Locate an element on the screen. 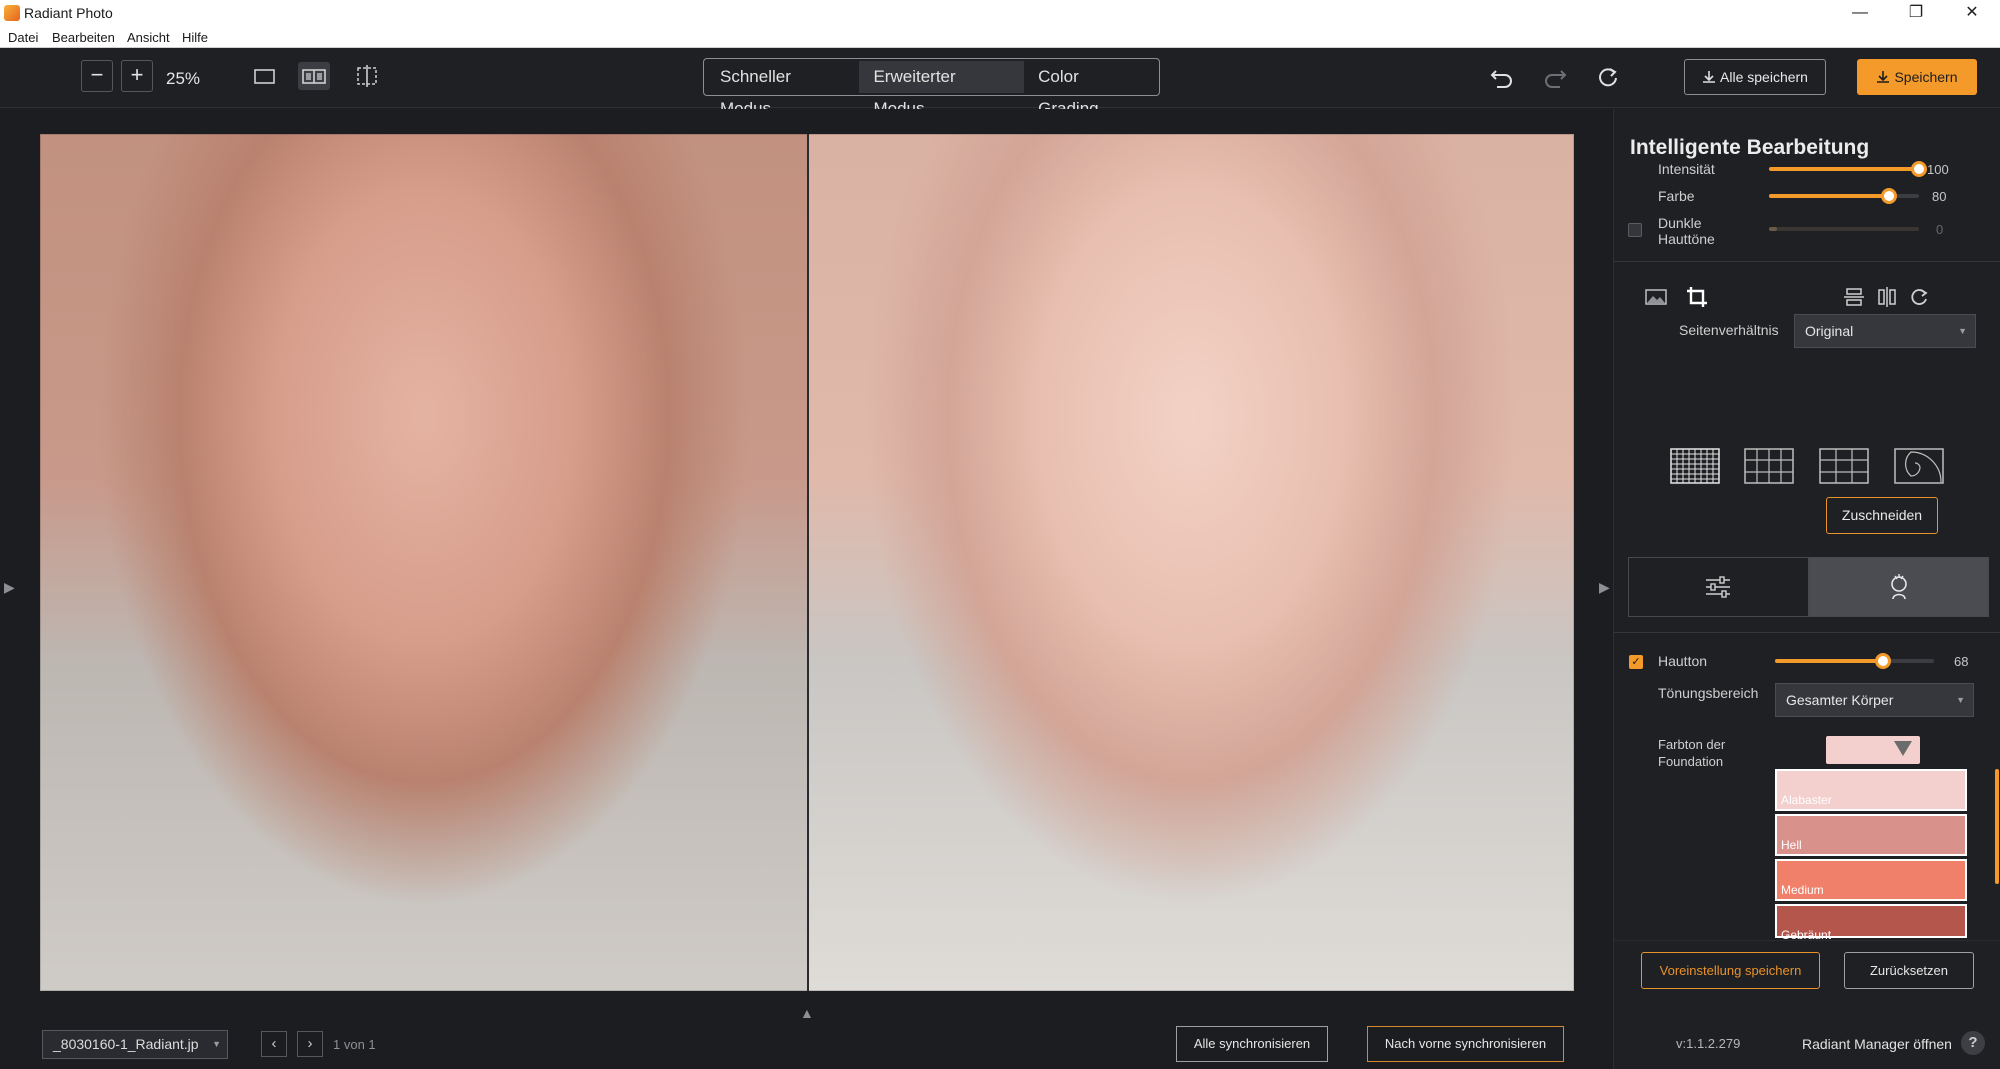 The height and width of the screenshot is (1069, 2000). image-icon is located at coordinates (1656, 297).